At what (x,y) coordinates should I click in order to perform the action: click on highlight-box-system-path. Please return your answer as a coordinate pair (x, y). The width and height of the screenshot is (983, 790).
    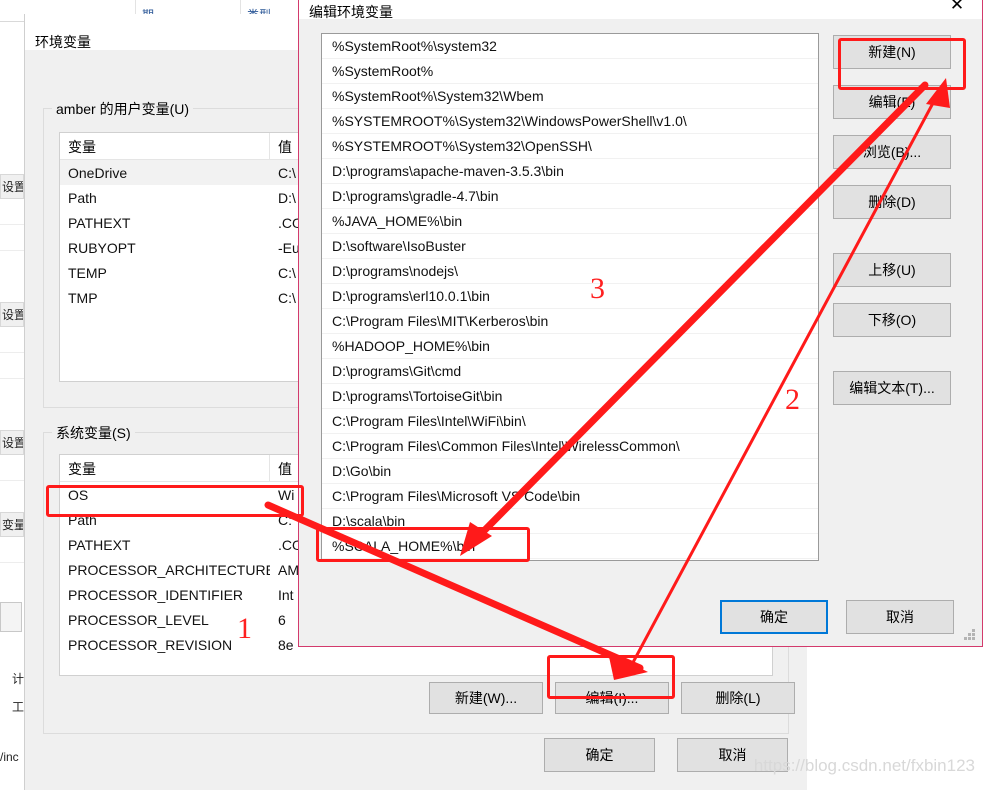
    Looking at the image, I should click on (175, 501).